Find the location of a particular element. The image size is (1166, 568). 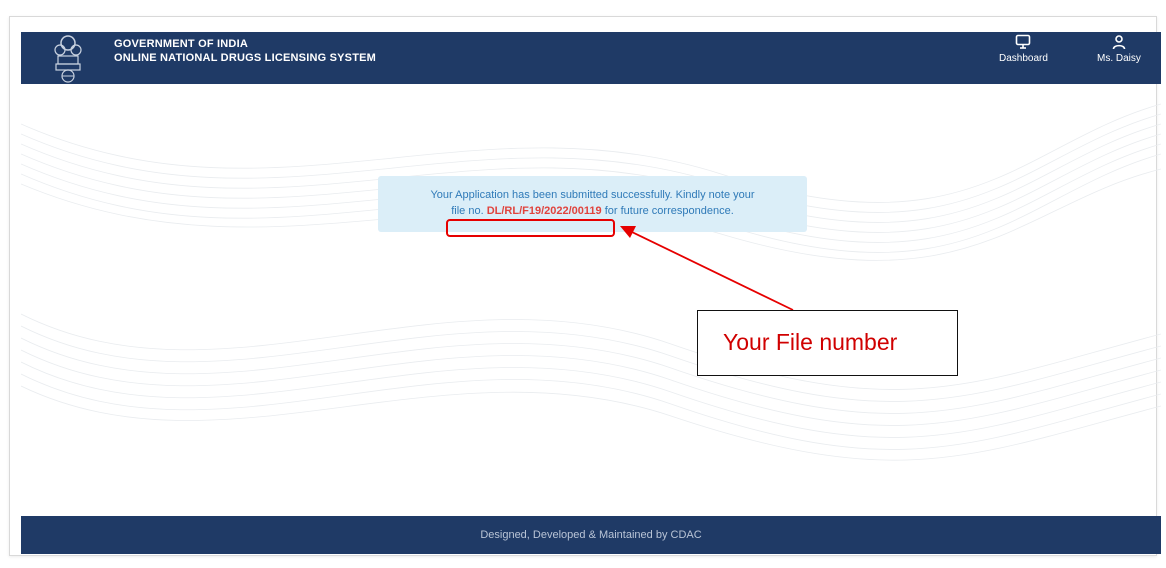

annotation-arrow is located at coordinates (707, 268).